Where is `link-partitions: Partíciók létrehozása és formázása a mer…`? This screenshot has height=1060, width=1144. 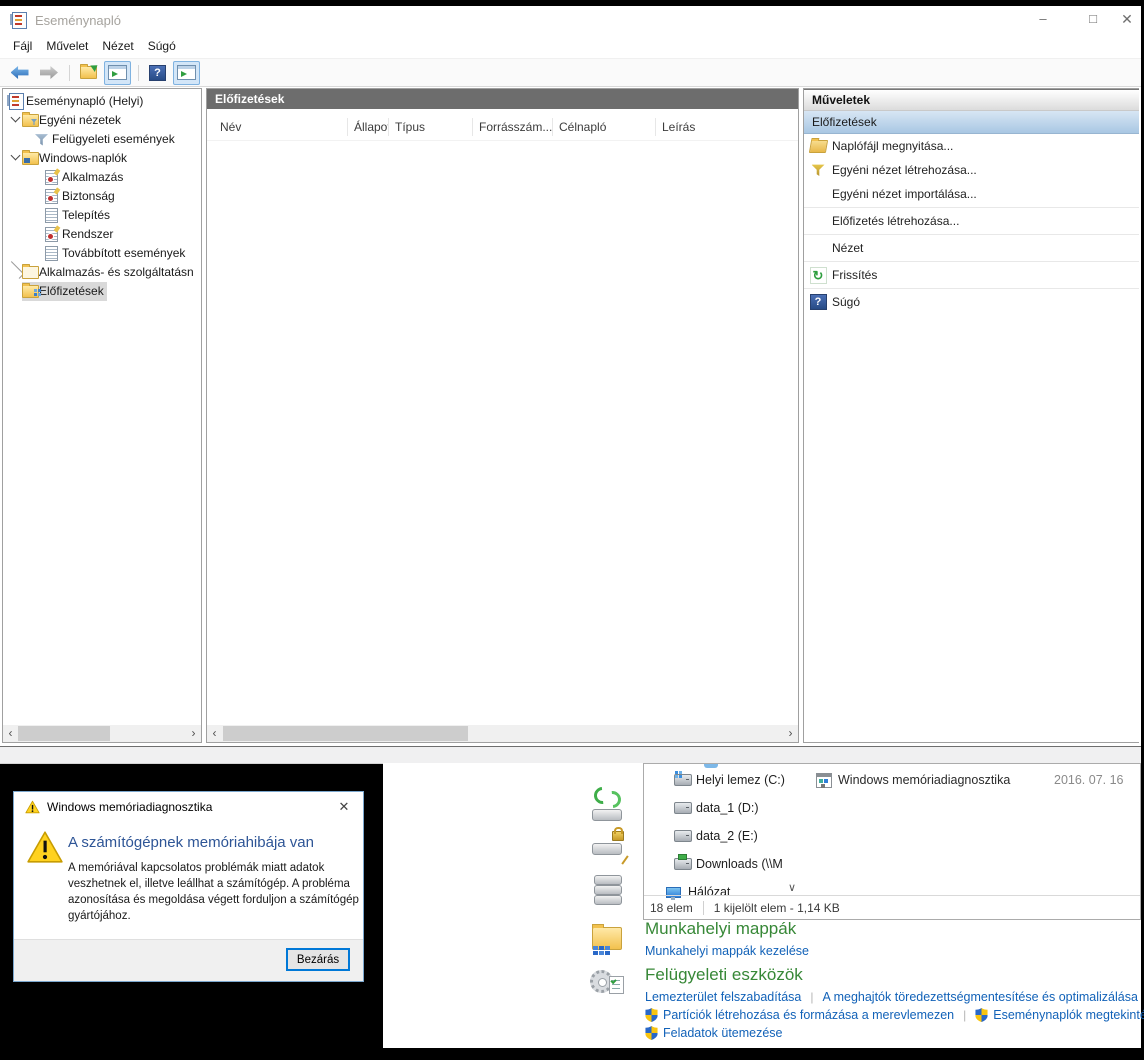 link-partitions: Partíciók létrehozása és formázása a mer… is located at coordinates (808, 1015).